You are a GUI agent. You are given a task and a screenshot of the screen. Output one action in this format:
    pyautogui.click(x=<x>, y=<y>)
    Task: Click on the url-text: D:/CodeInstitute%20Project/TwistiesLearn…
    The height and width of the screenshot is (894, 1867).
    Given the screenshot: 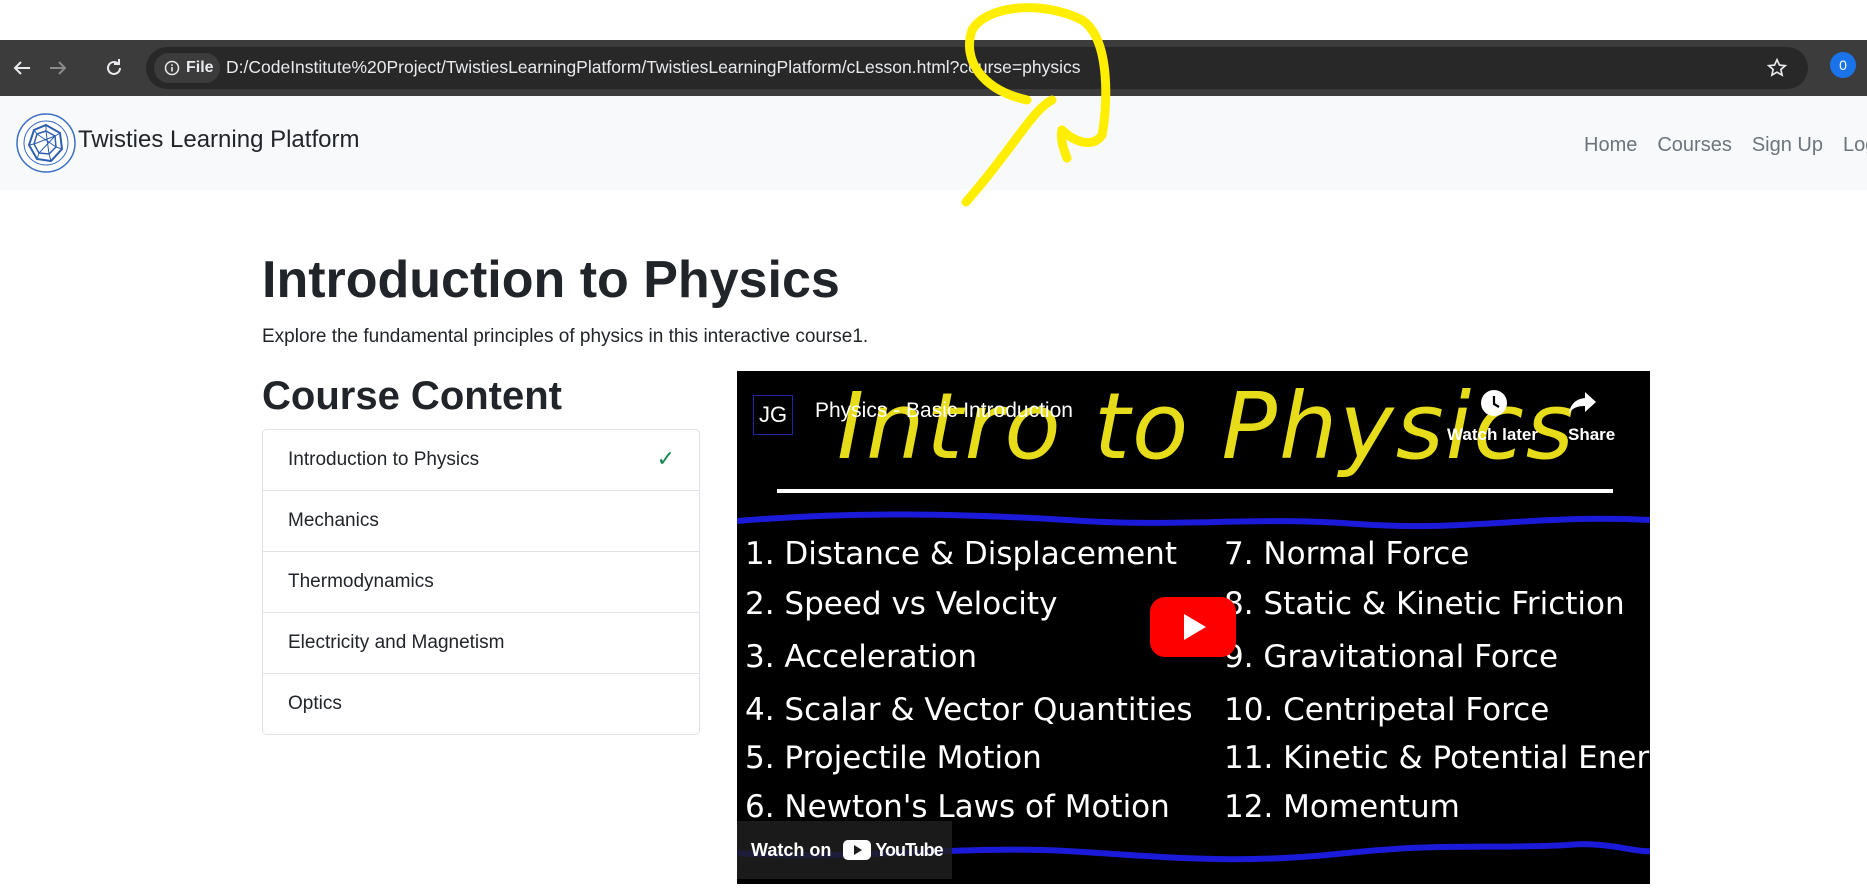 What is the action you would take?
    pyautogui.click(x=653, y=67)
    